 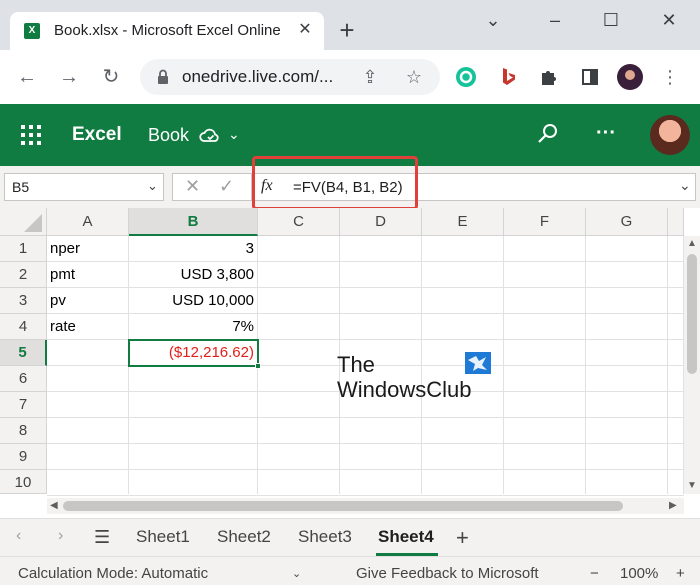 I want to click on cell-B5: ($12,216.62), so click(x=193, y=353).